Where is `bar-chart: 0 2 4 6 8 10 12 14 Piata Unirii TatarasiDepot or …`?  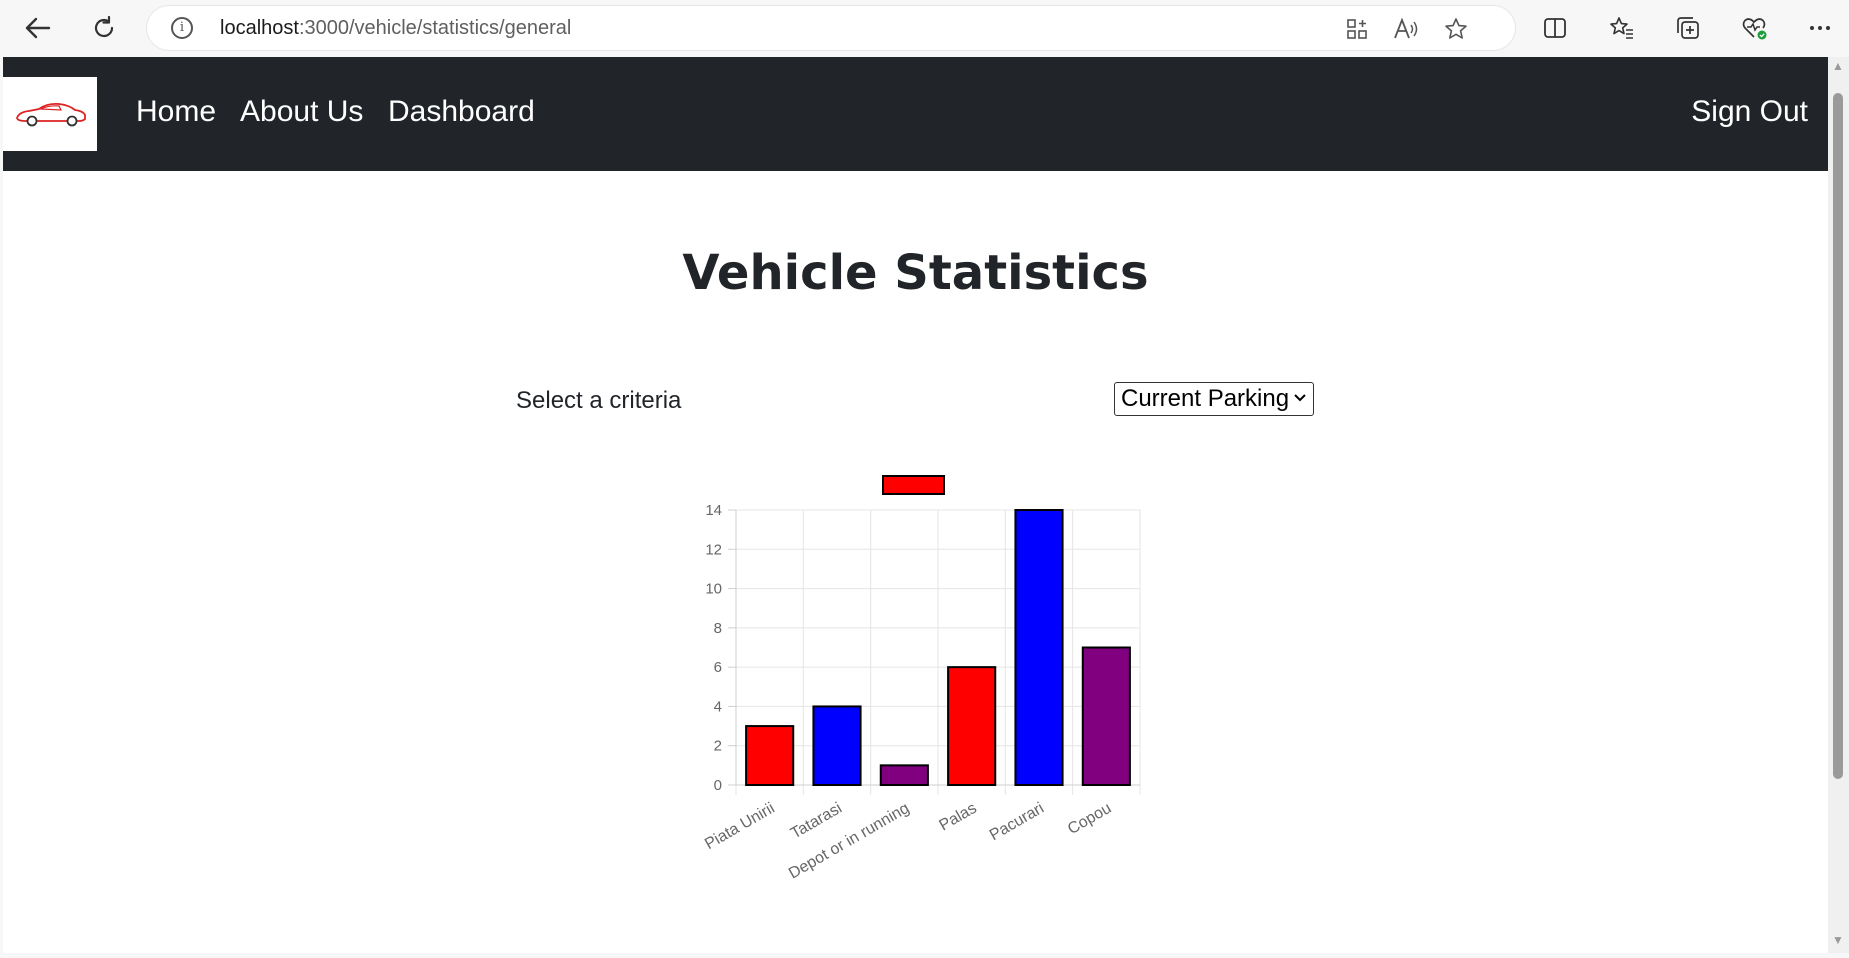 bar-chart: 0 2 4 6 8 10 12 14 Piata Unirii TatarasiDepot or … is located at coordinates (921, 679).